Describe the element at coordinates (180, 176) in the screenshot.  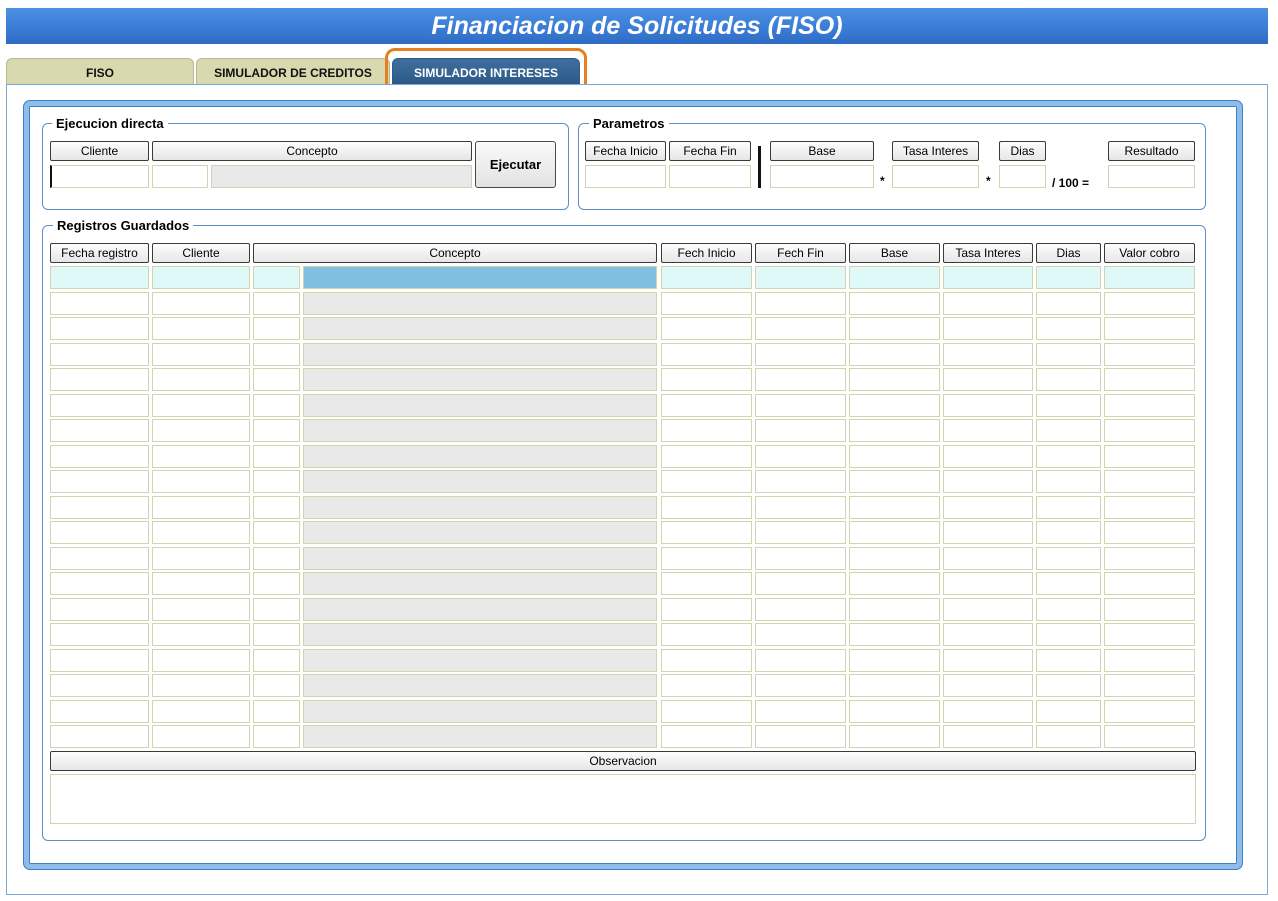
I see `ejecucion-concepto-code-input` at that location.